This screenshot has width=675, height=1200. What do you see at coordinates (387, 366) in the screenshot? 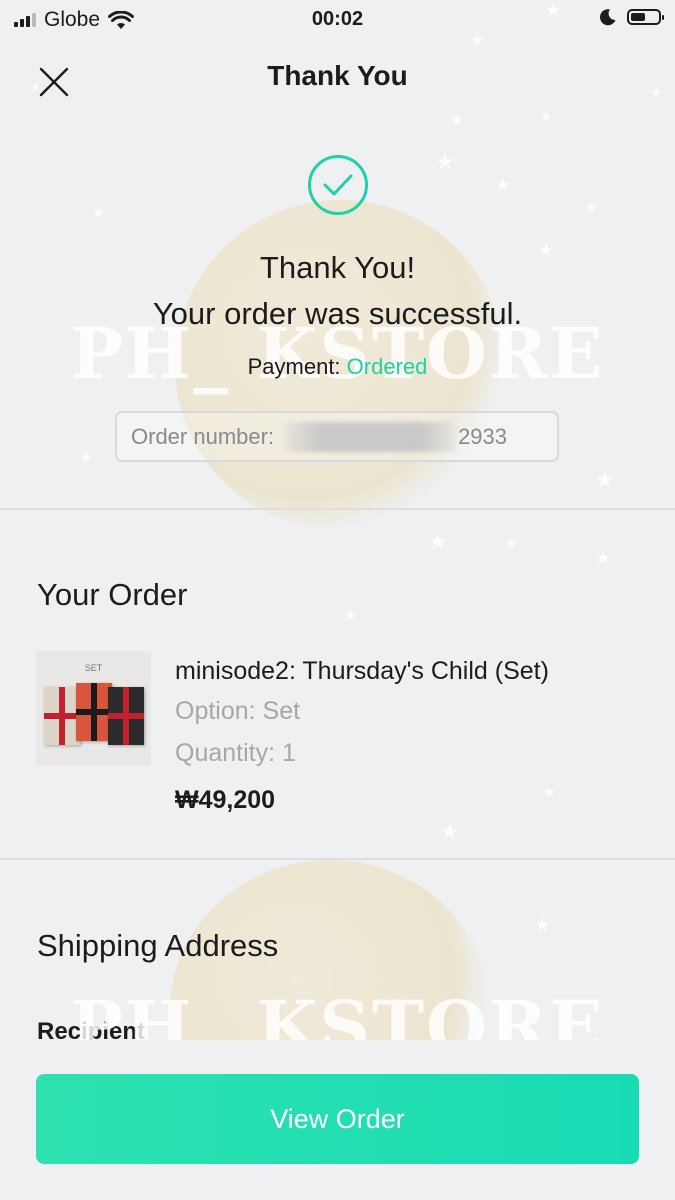
I see `payment-status: Ordered` at bounding box center [387, 366].